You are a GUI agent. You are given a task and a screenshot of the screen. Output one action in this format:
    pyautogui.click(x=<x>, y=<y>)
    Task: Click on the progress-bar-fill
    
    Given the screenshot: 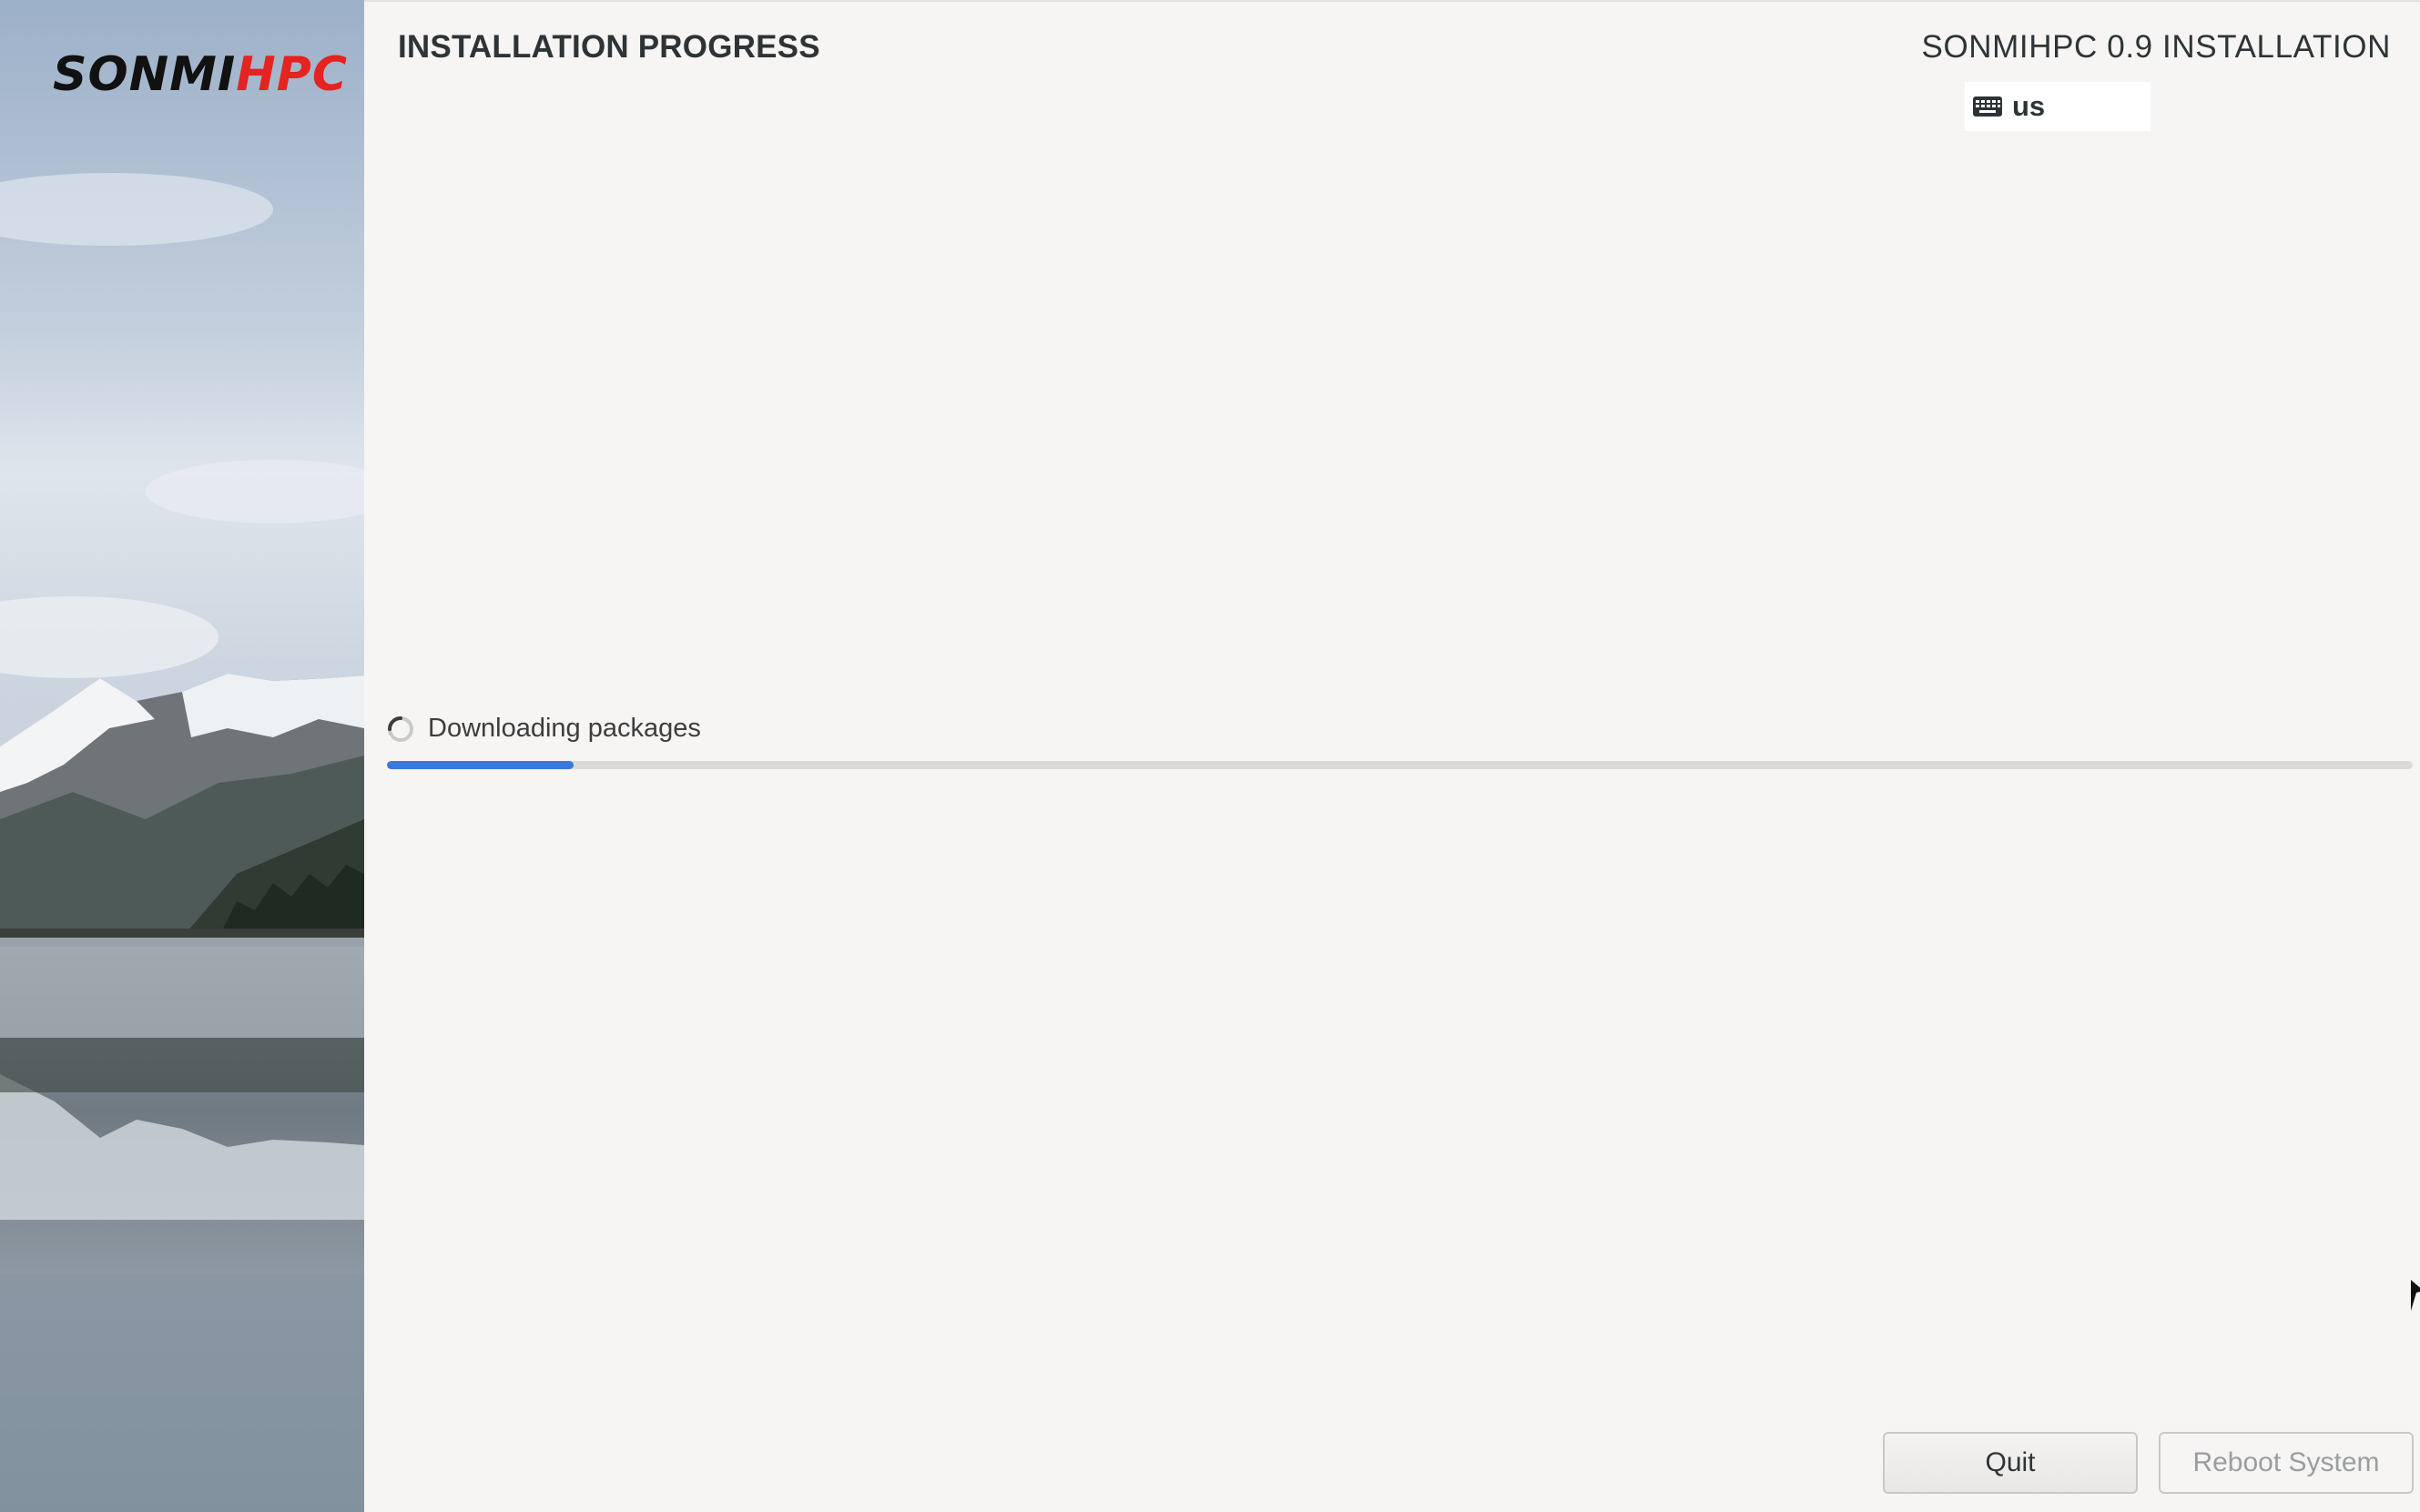 What is the action you would take?
    pyautogui.click(x=480, y=765)
    